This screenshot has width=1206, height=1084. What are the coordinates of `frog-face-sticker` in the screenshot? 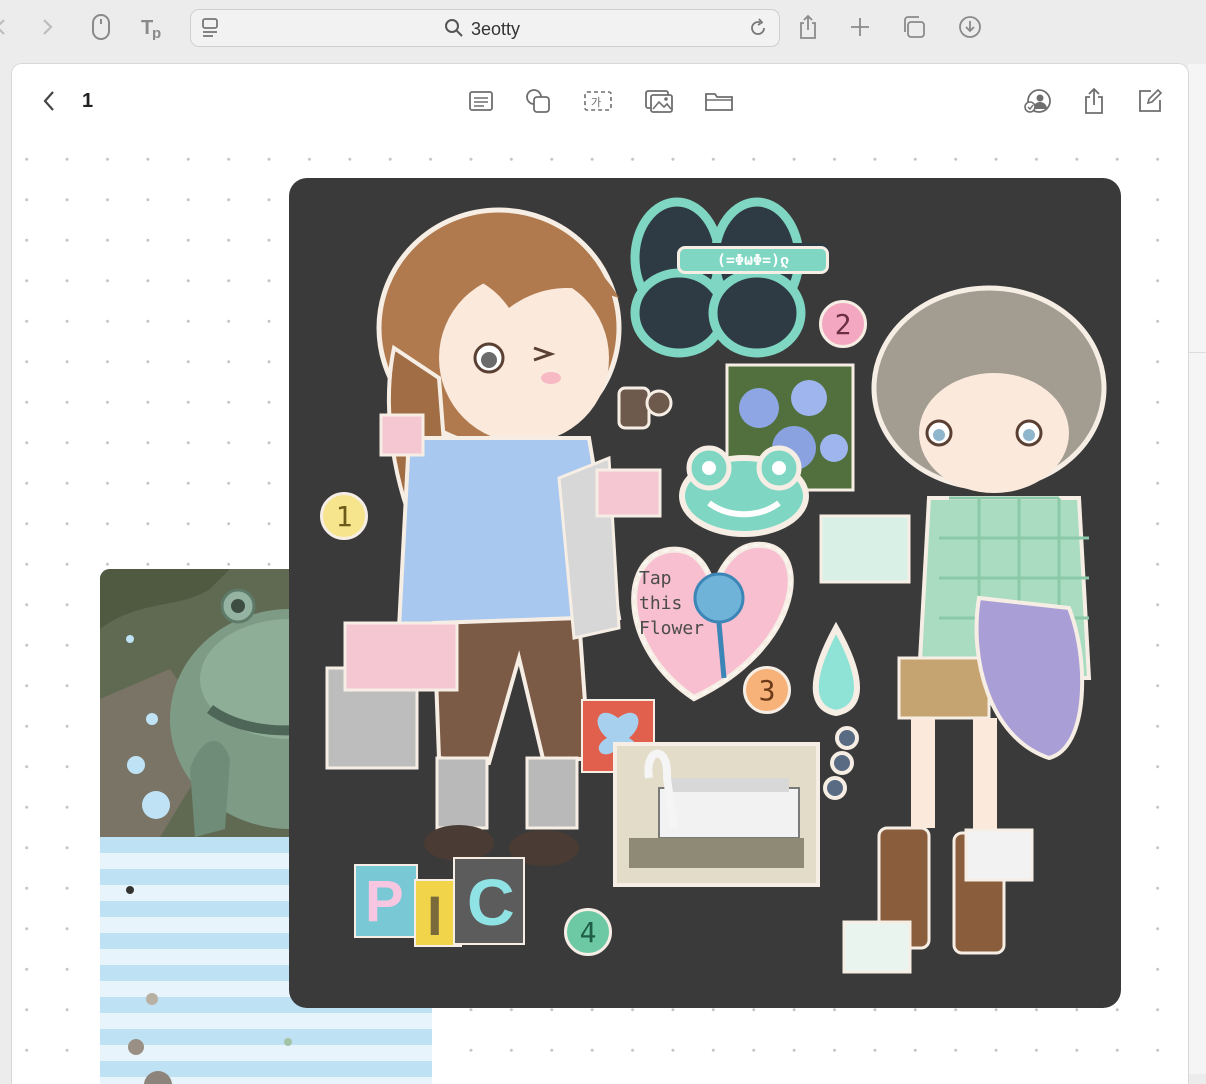 It's located at (744, 491).